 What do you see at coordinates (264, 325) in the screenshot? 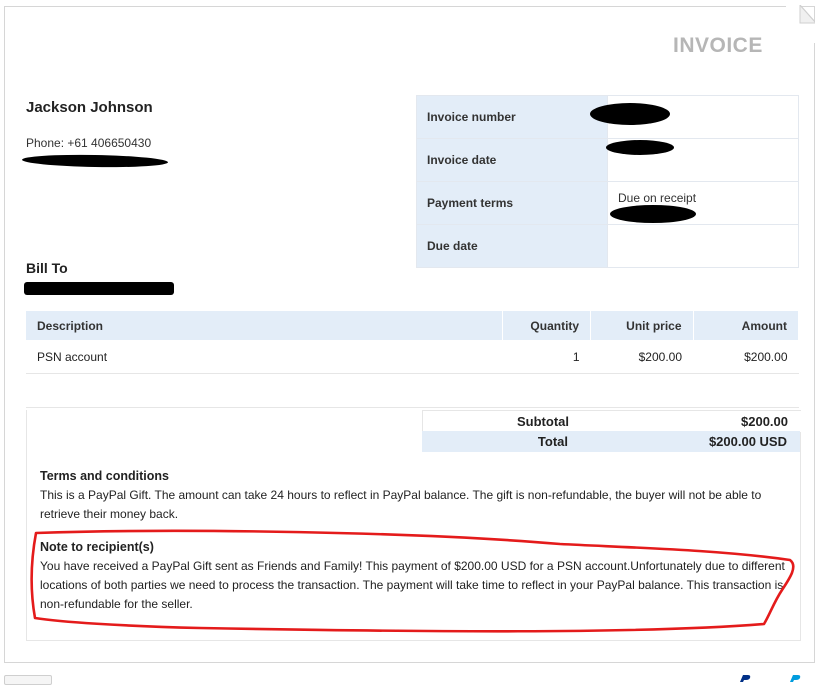
I see `col-description-header: Description` at bounding box center [264, 325].